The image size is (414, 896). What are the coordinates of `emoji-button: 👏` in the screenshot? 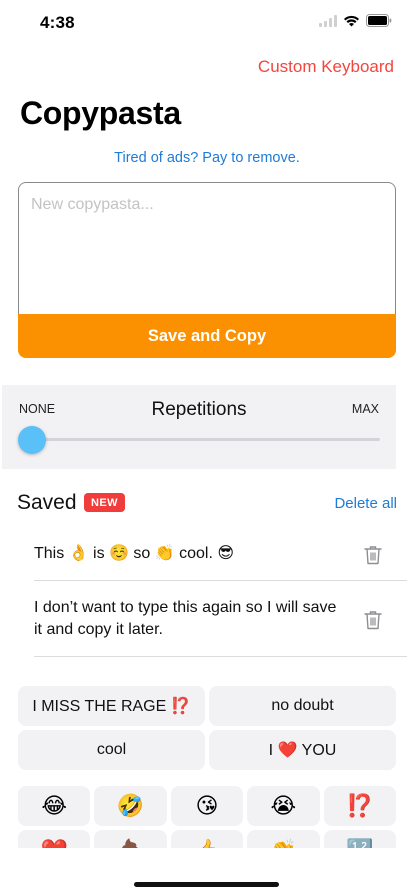 It's located at (283, 839).